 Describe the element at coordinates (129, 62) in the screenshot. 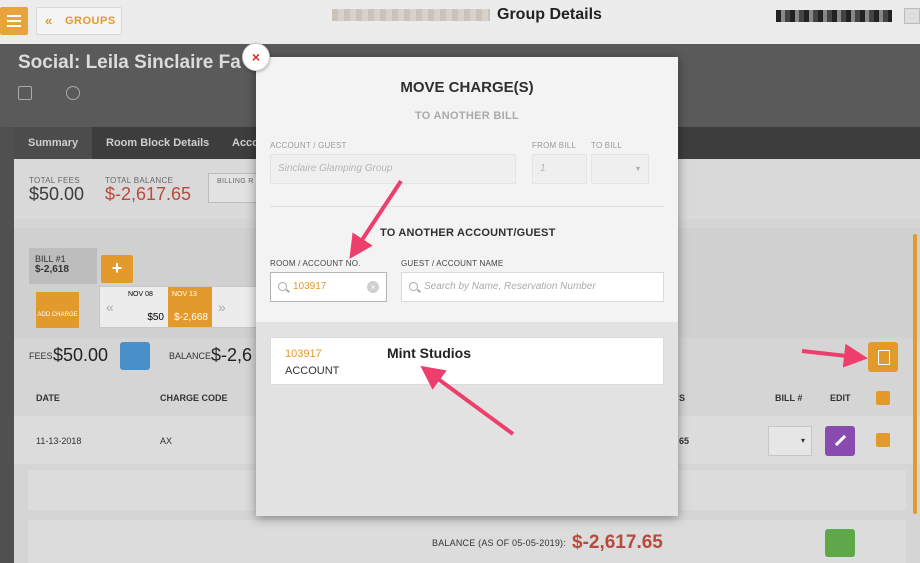

I see `group-name: Social: Leila Sinclaire Fa` at that location.